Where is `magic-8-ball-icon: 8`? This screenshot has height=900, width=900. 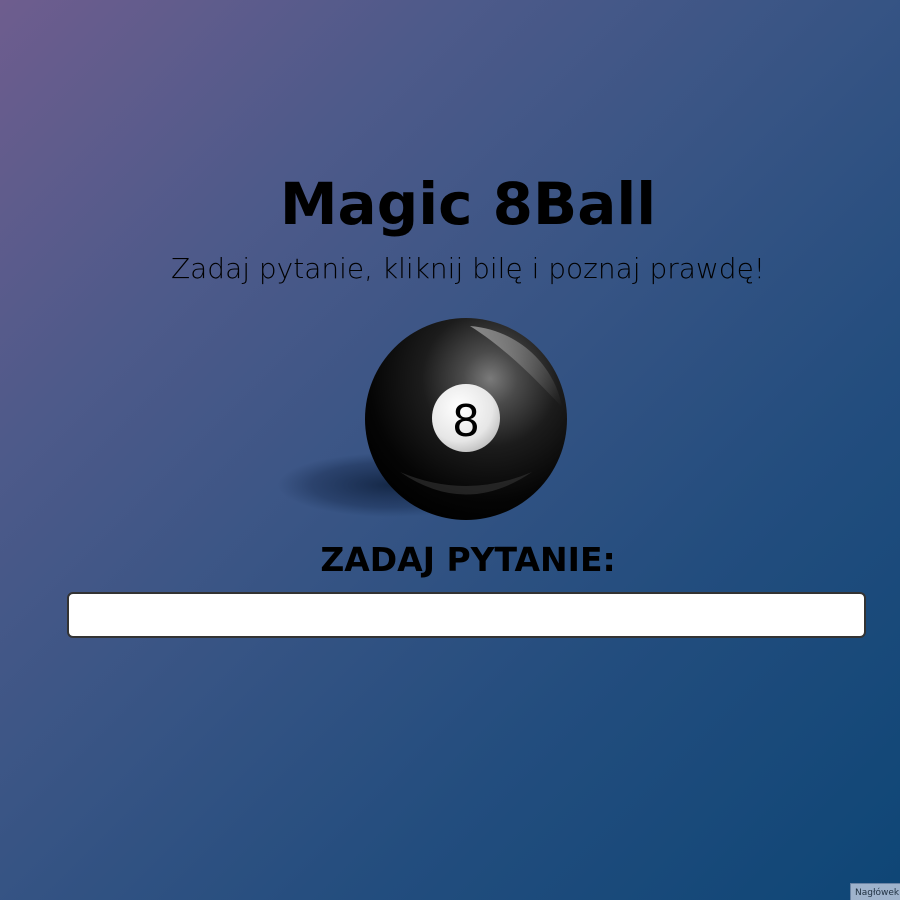 magic-8-ball-icon: 8 is located at coordinates (422, 419).